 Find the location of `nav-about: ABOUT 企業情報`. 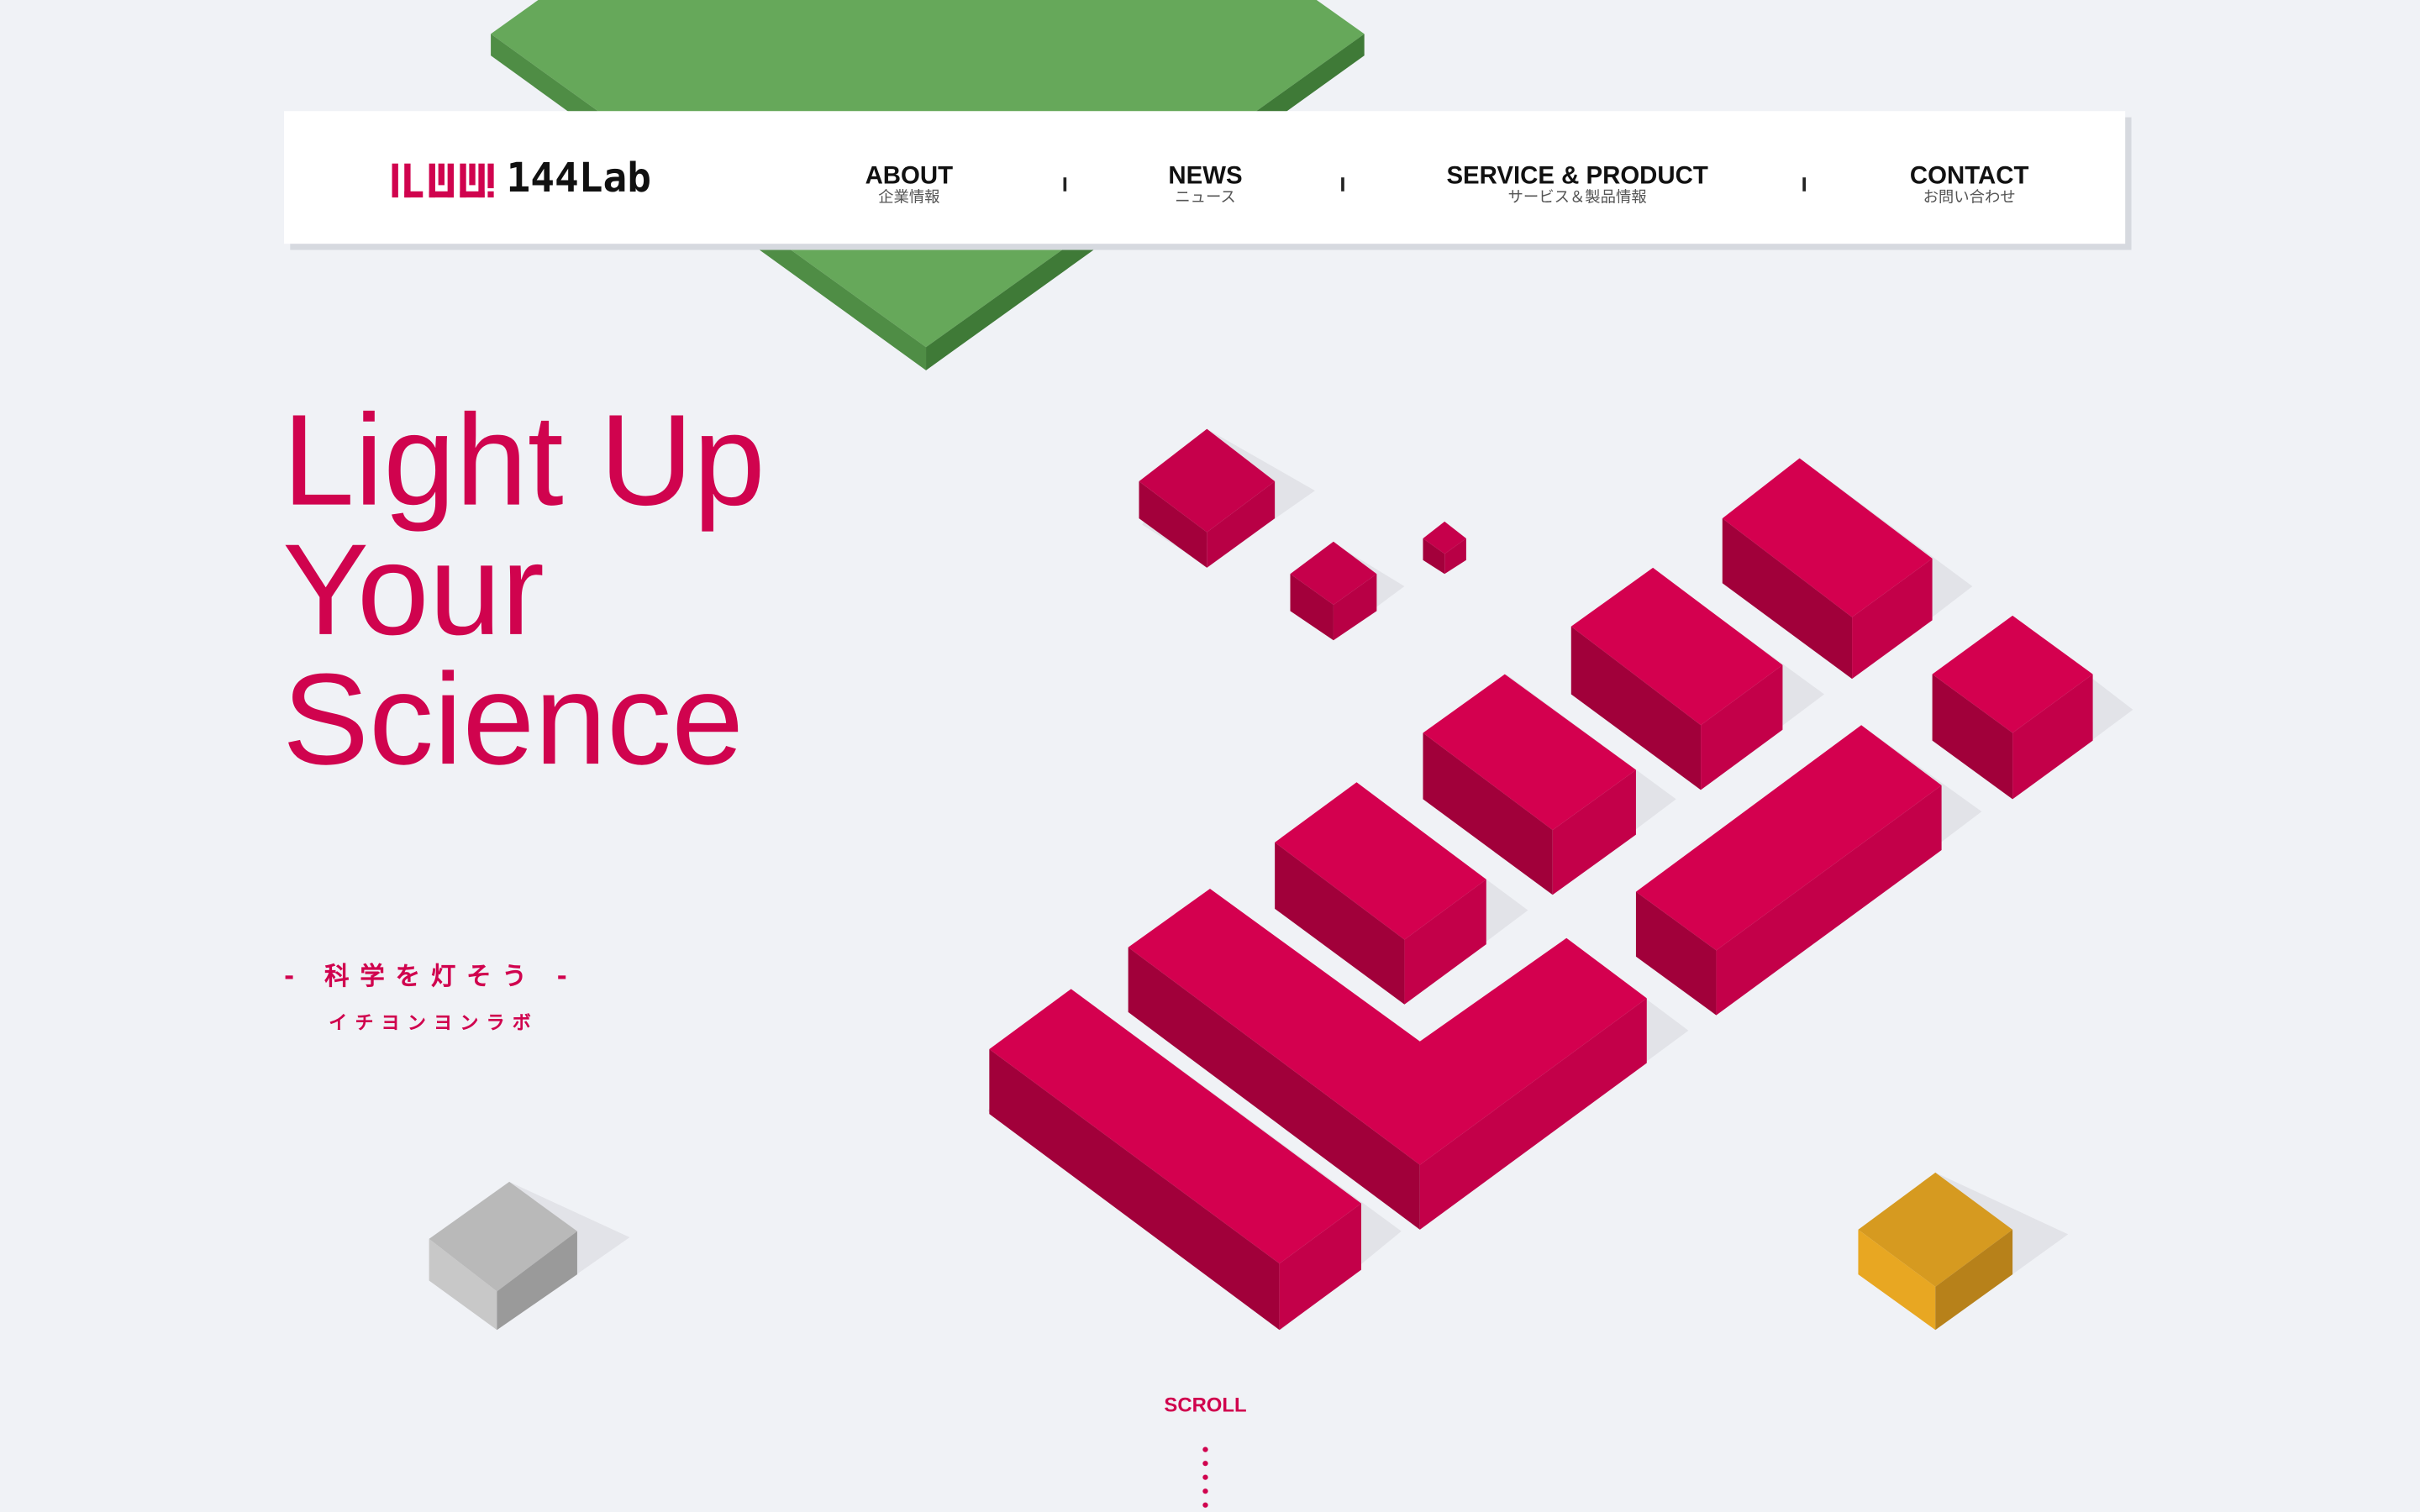

nav-about: ABOUT 企業情報 is located at coordinates (909, 186).